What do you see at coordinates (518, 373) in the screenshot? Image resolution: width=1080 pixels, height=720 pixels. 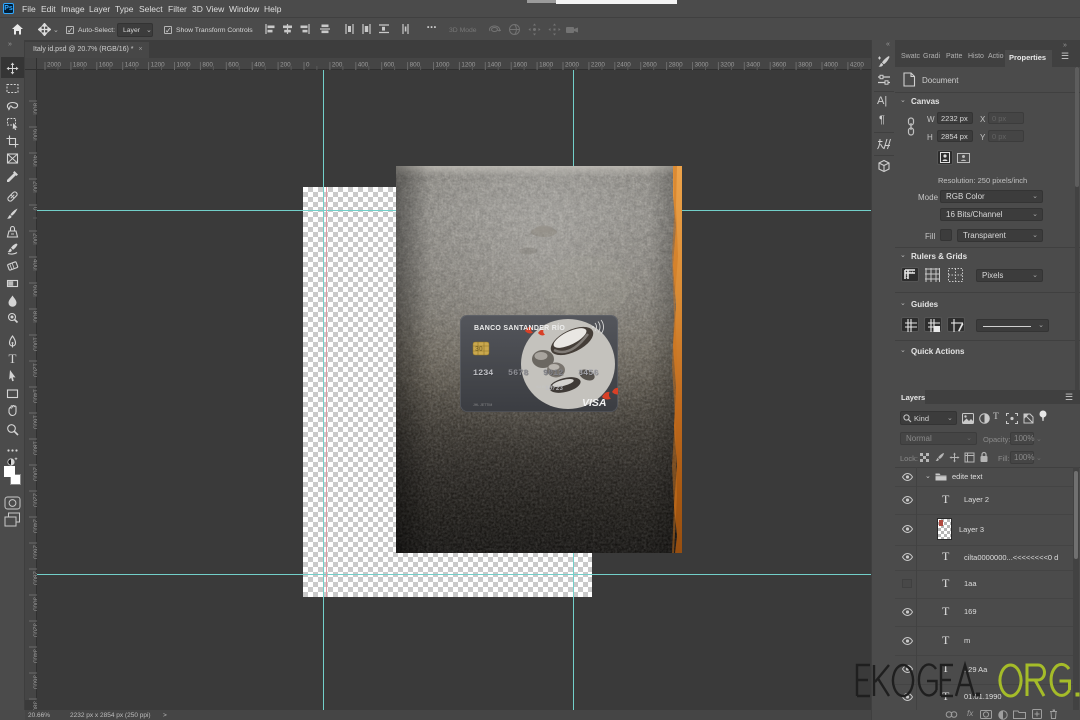 I see `svg-text: 5678` at bounding box center [518, 373].